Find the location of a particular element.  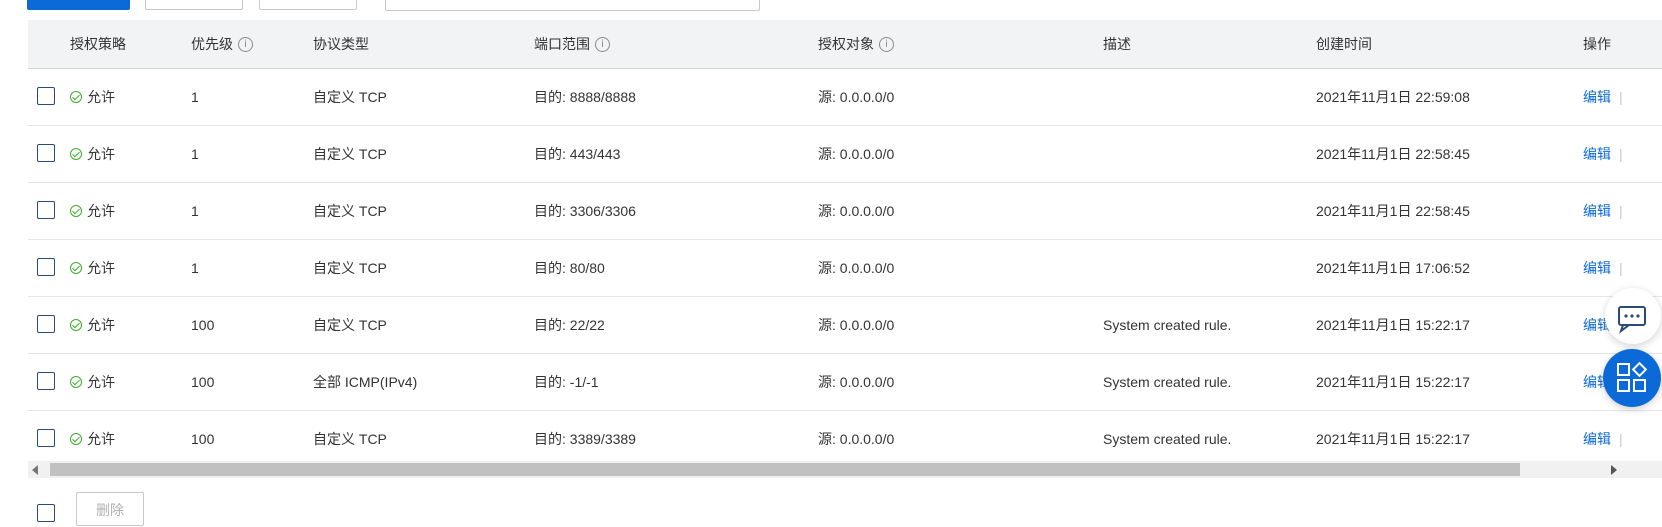

header-priority: 优先级 i is located at coordinates (222, 44).